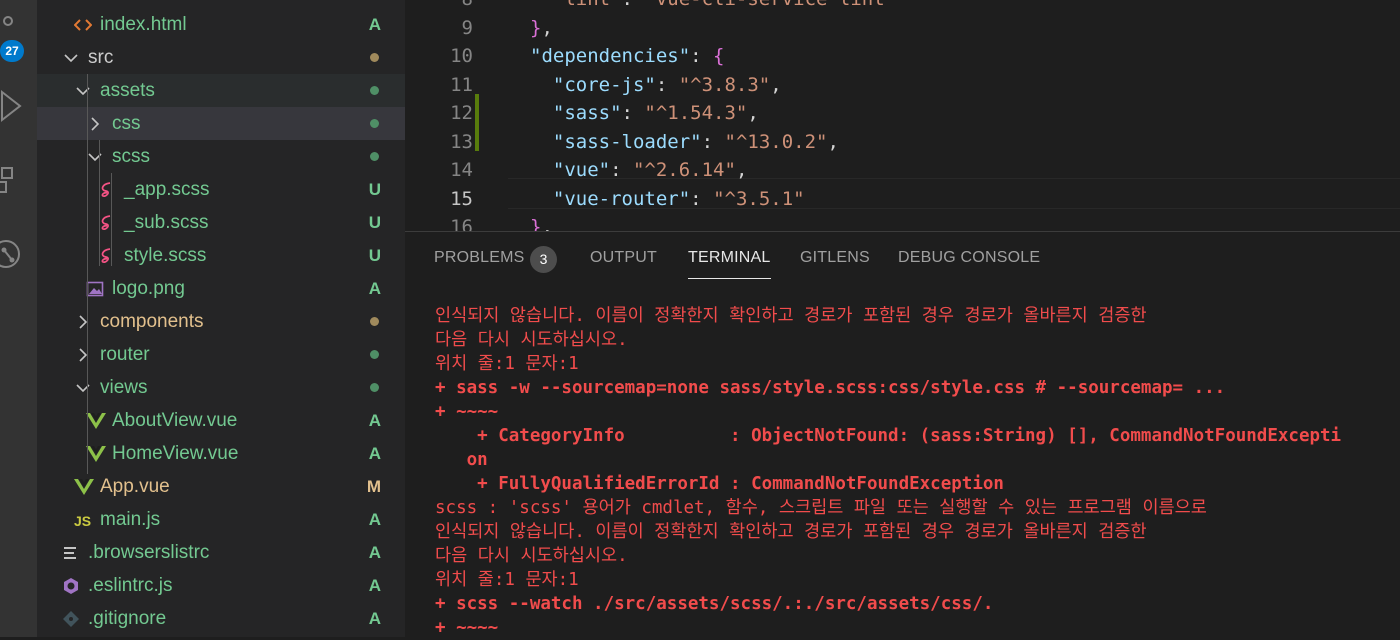  Describe the element at coordinates (684, 142) in the screenshot. I see `code-line: "sass-loader": "^13.0.2",` at that location.